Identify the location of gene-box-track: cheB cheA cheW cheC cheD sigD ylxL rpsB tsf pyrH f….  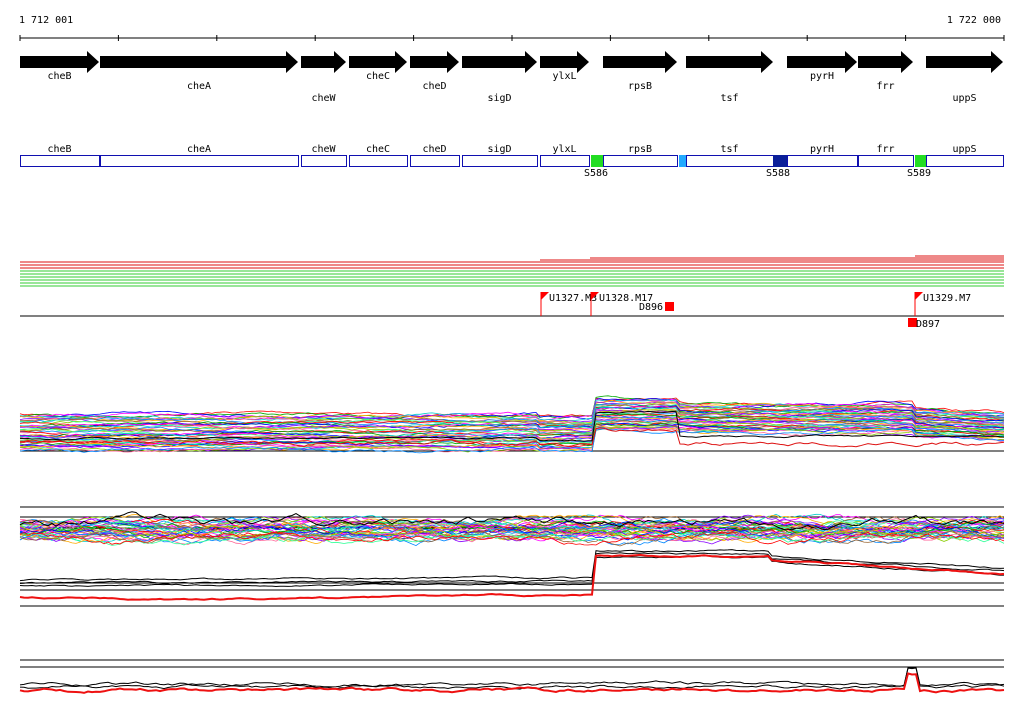
(512, 155).